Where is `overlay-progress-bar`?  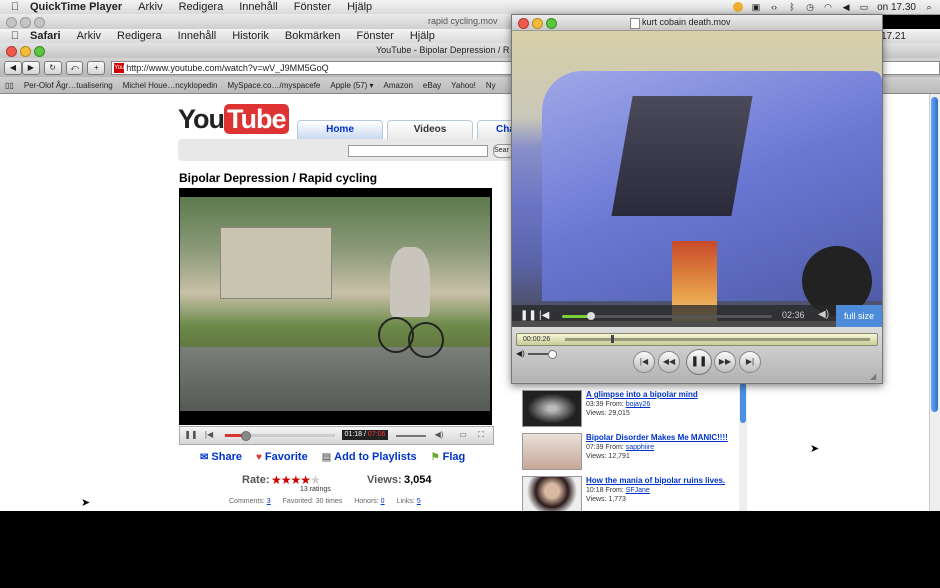
overlay-progress-bar is located at coordinates (667, 316).